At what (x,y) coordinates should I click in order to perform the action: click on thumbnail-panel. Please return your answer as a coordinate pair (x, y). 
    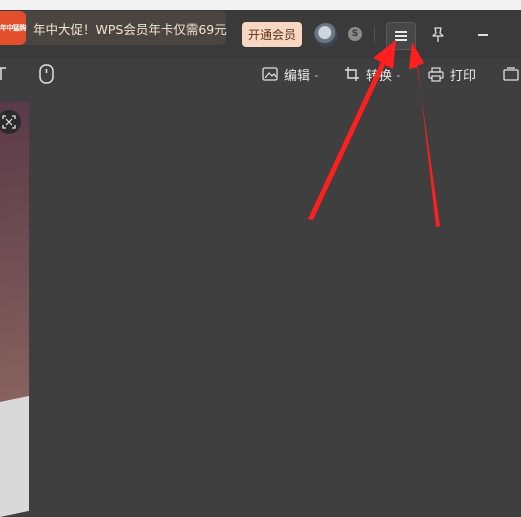
    Looking at the image, I should click on (14, 309).